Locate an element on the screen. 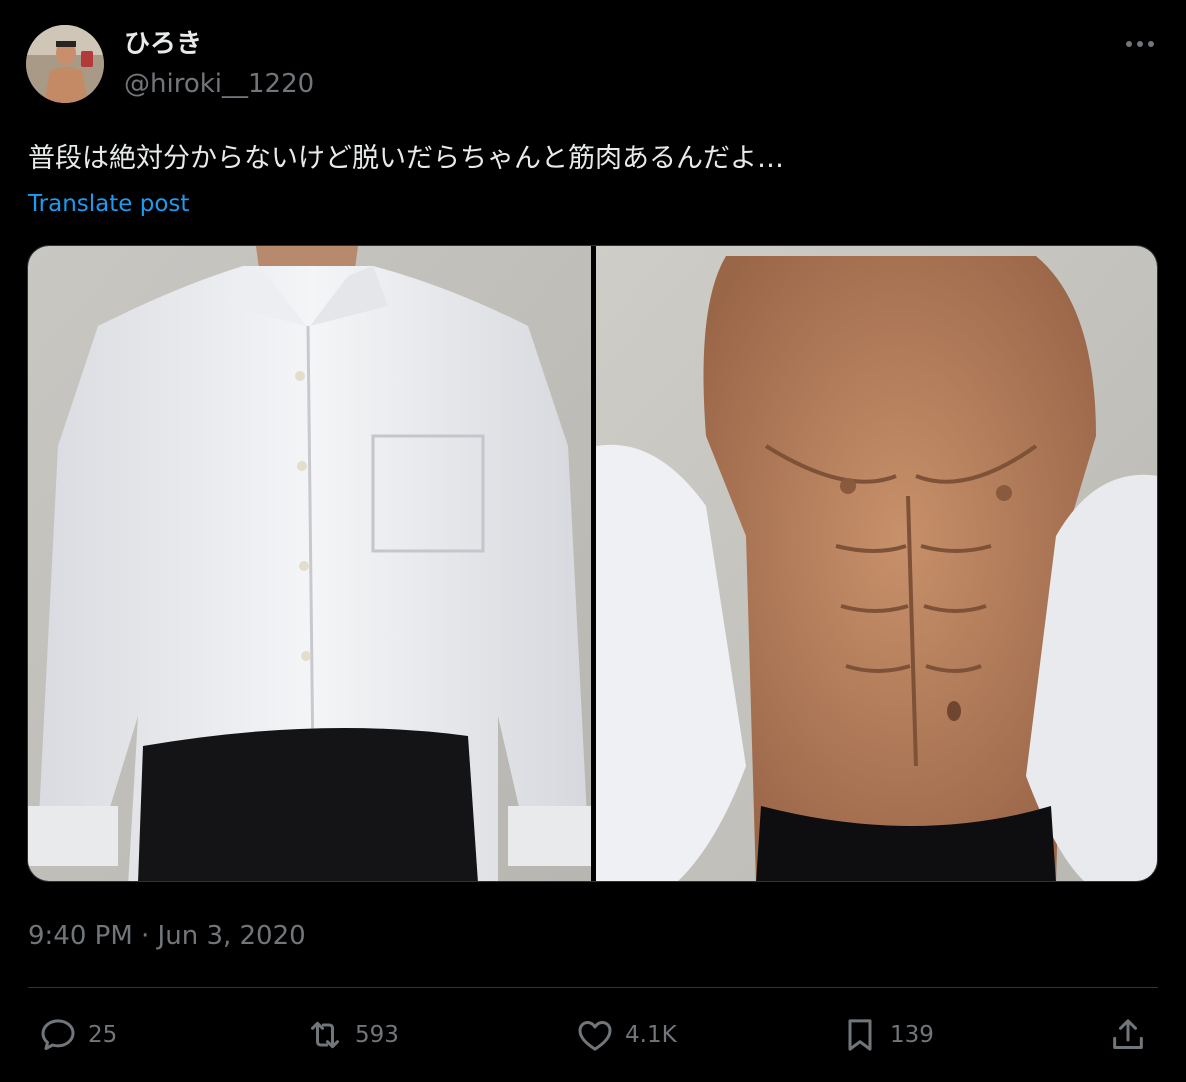 The width and height of the screenshot is (1186, 1082). share-button is located at coordinates (1128, 1035).